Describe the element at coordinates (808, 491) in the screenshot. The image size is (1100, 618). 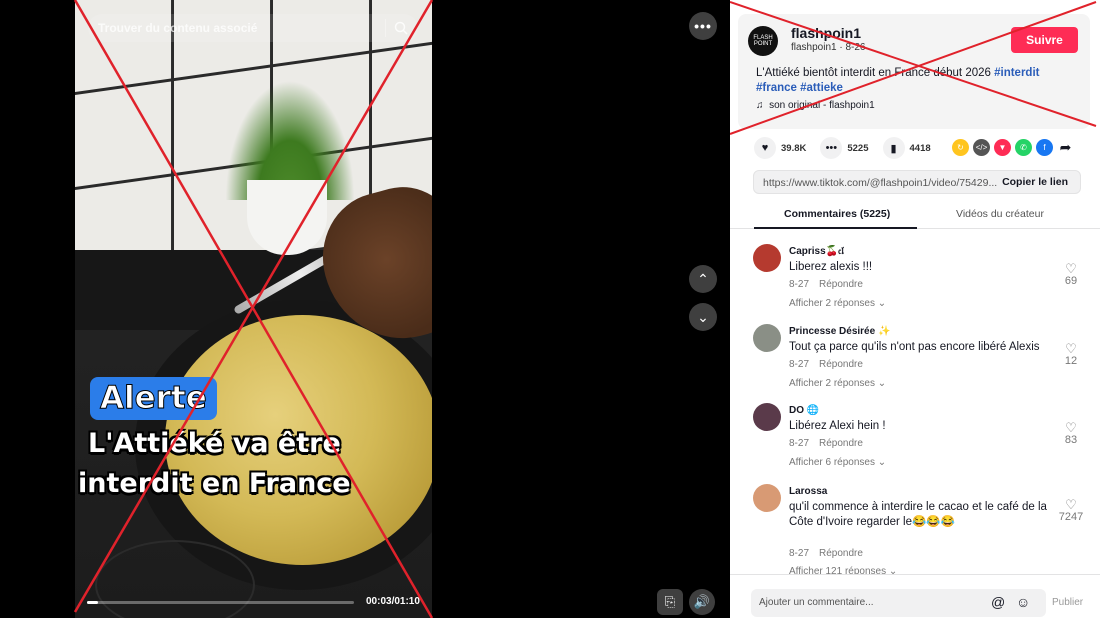
I see `commenter-name: Larossa` at that location.